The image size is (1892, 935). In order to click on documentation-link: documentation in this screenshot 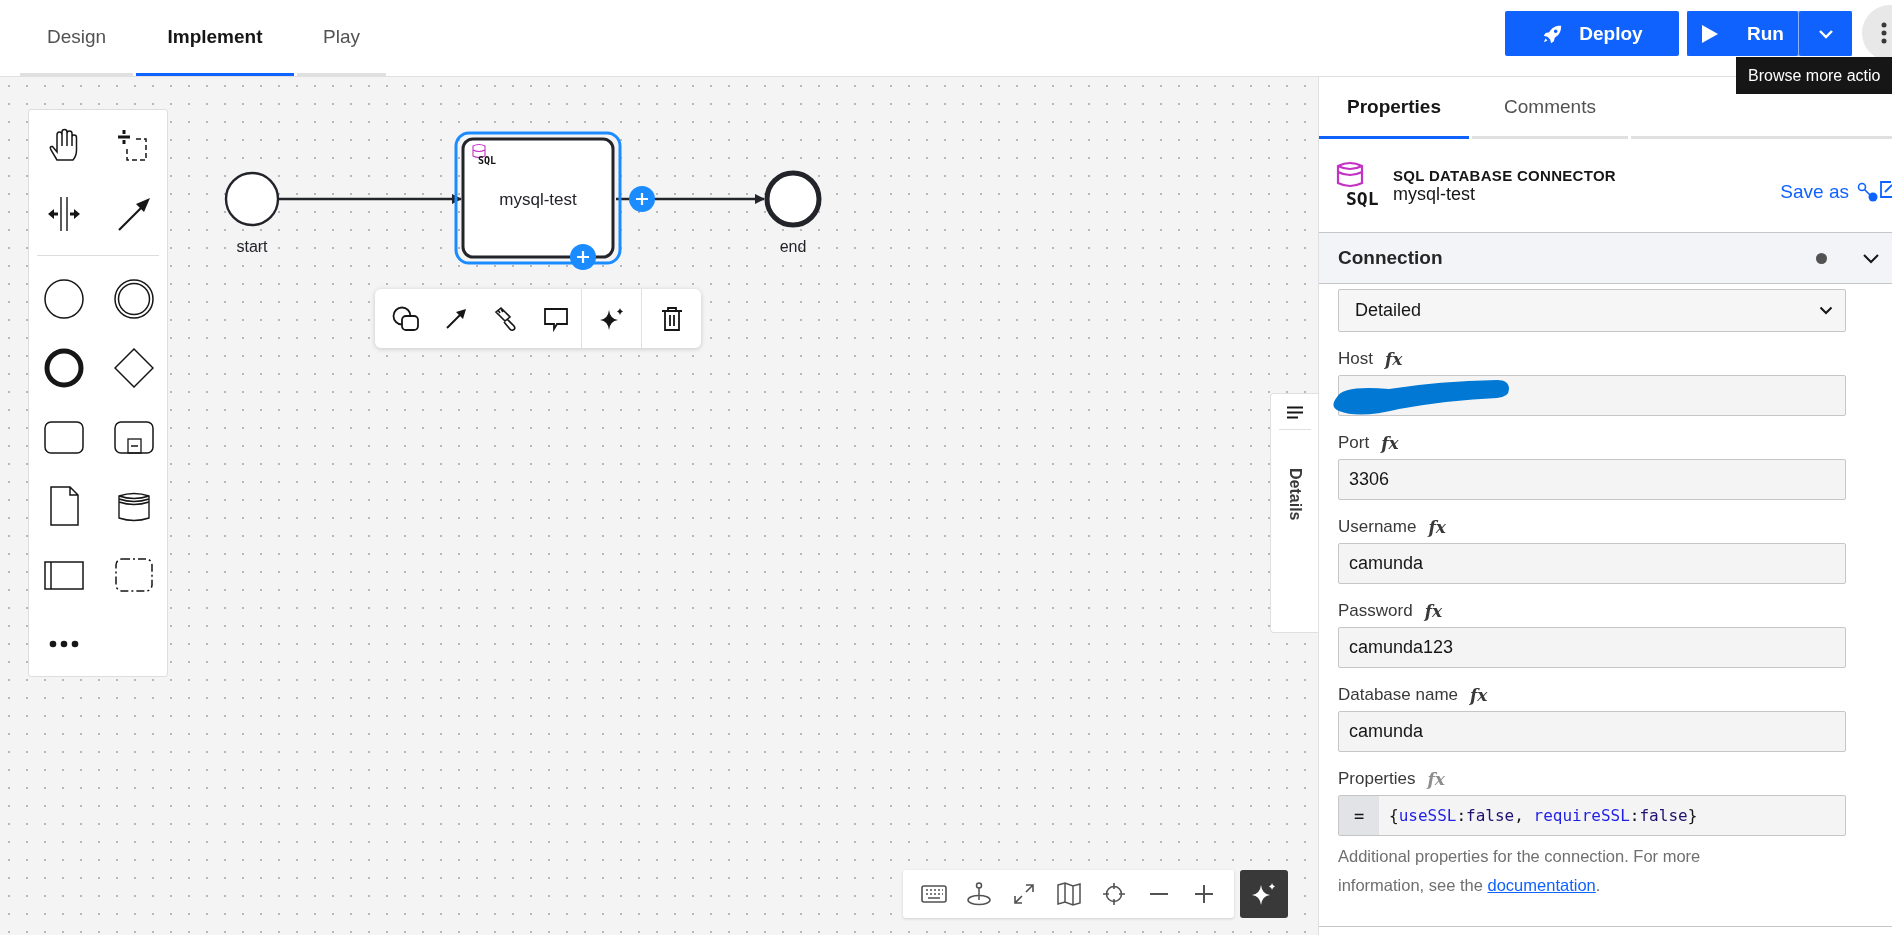, I will do `click(1541, 885)`.